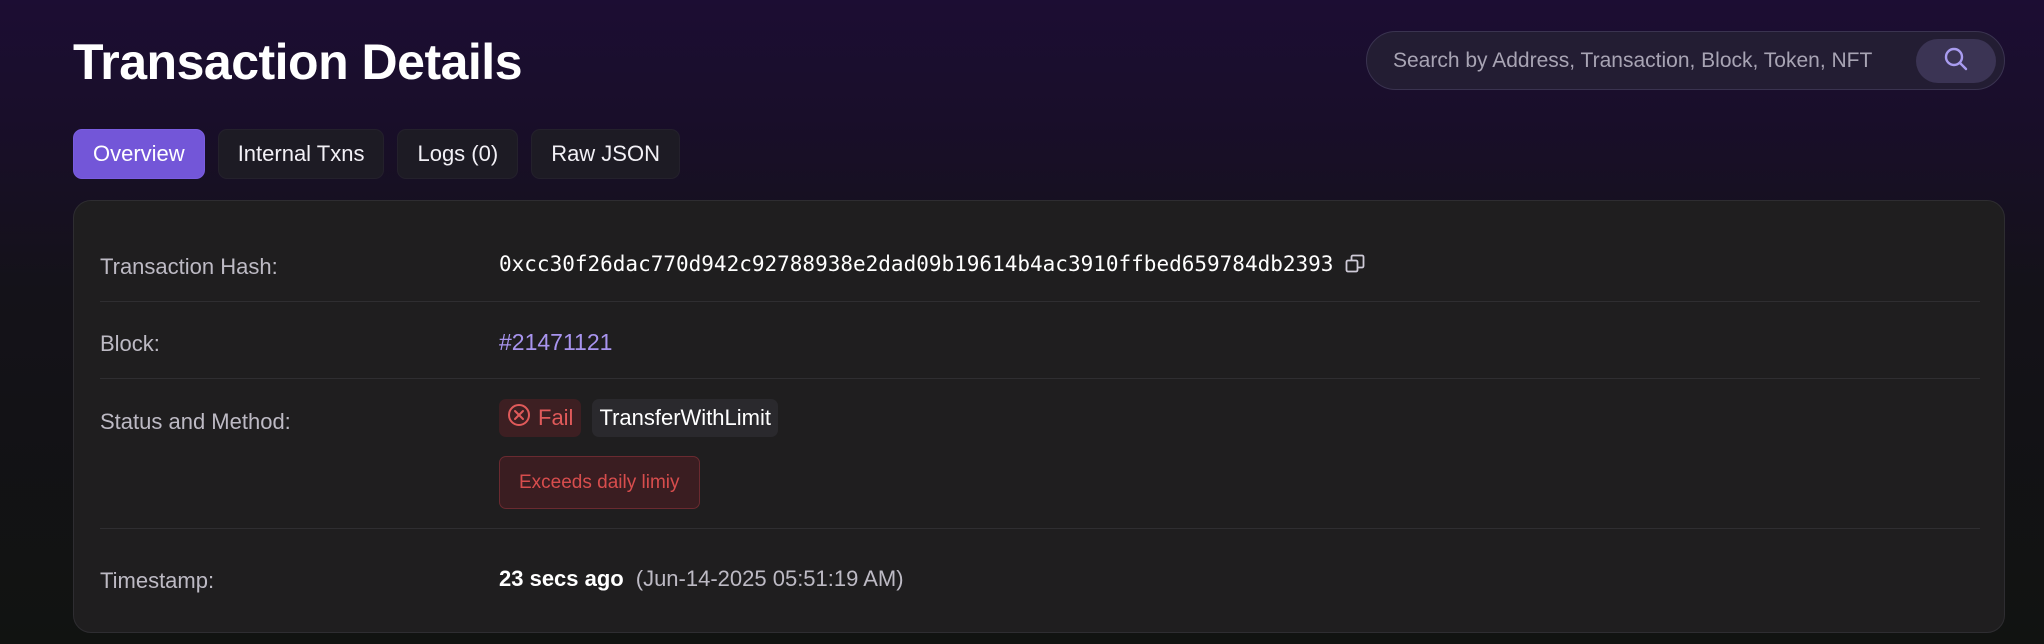 This screenshot has height=644, width=2044. I want to click on block-link: #21471121, so click(555, 342).